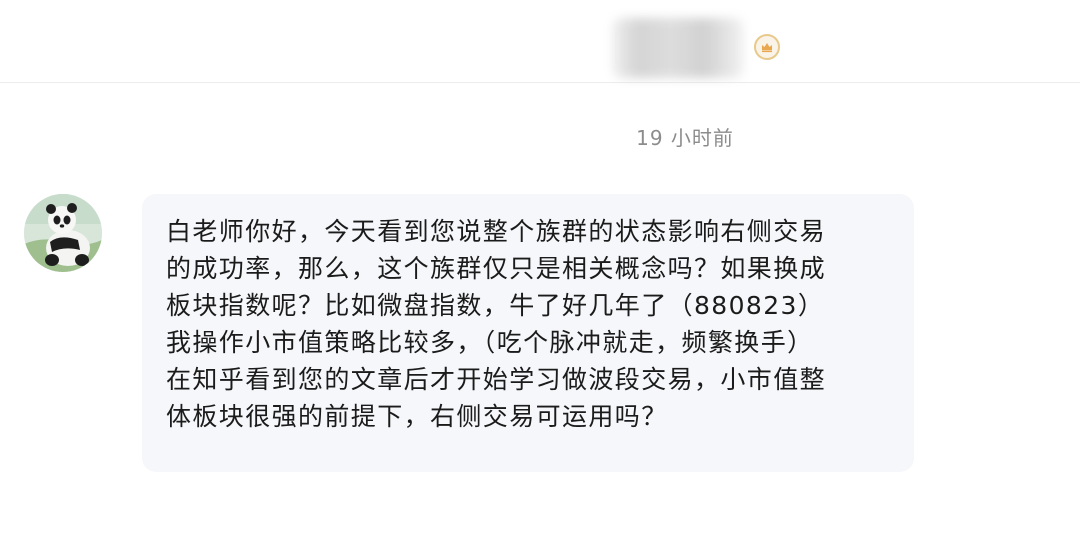 The width and height of the screenshot is (1080, 558). I want to click on contact-name-blurred, so click(678, 48).